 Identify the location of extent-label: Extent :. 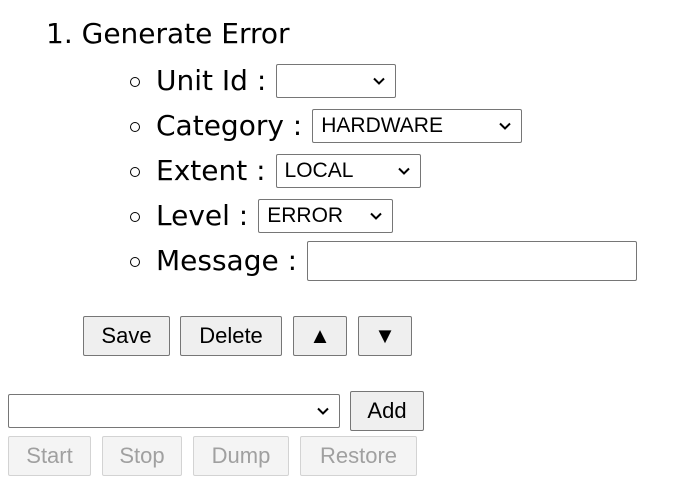
(211, 170).